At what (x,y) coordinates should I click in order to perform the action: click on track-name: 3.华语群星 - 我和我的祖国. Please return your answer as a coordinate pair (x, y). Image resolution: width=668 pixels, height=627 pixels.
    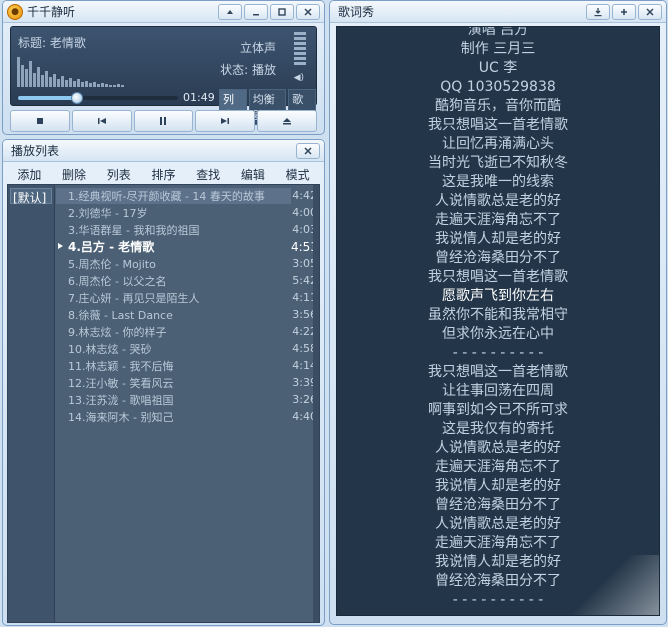
    Looking at the image, I should click on (134, 230).